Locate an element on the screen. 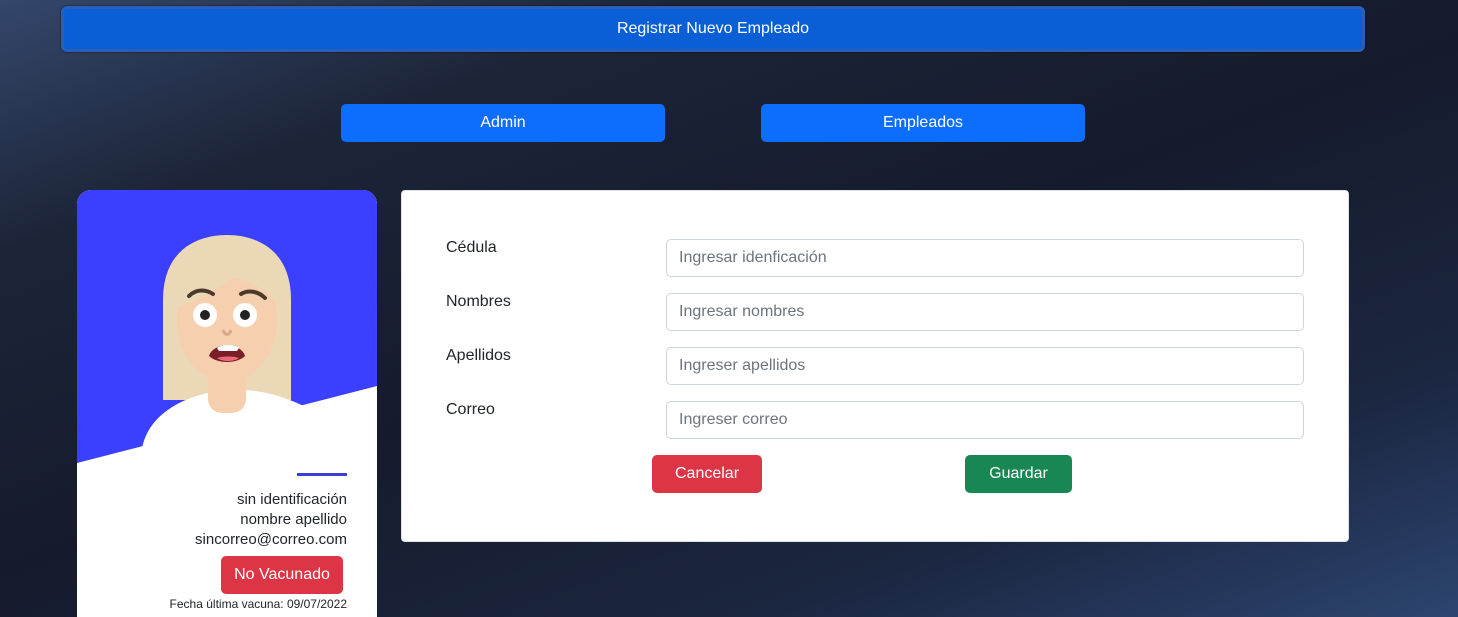 The width and height of the screenshot is (1458, 617). card-divider is located at coordinates (322, 474).